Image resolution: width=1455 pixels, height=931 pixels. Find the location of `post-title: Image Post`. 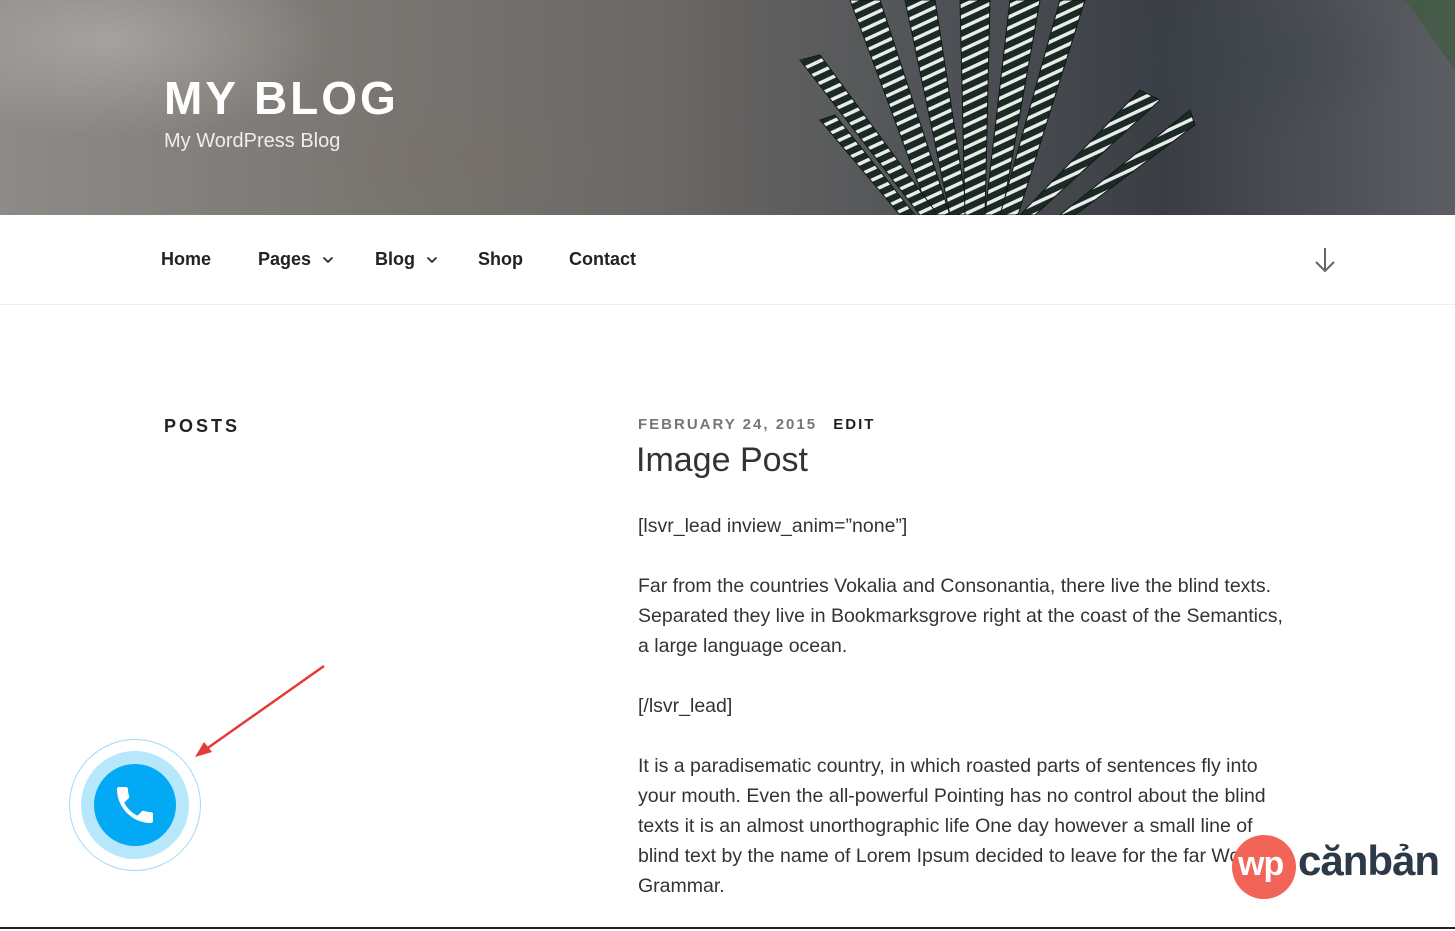

post-title: Image Post is located at coordinates (722, 460).